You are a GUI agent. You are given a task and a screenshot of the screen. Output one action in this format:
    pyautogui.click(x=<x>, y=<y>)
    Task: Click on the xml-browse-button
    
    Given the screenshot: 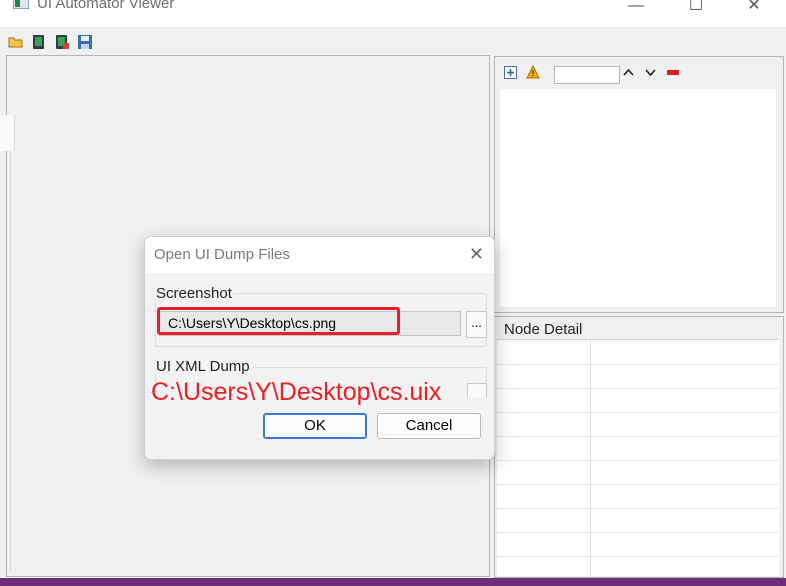 What is the action you would take?
    pyautogui.click(x=477, y=390)
    